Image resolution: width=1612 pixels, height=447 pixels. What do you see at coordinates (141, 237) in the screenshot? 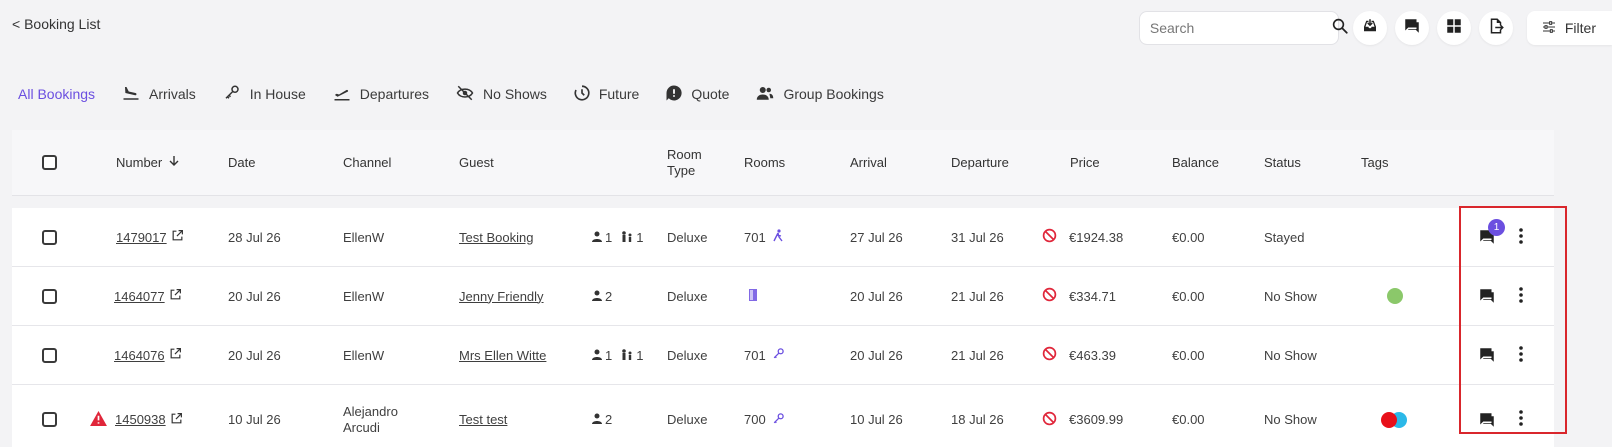
I see `booking-number-link: 1479017` at bounding box center [141, 237].